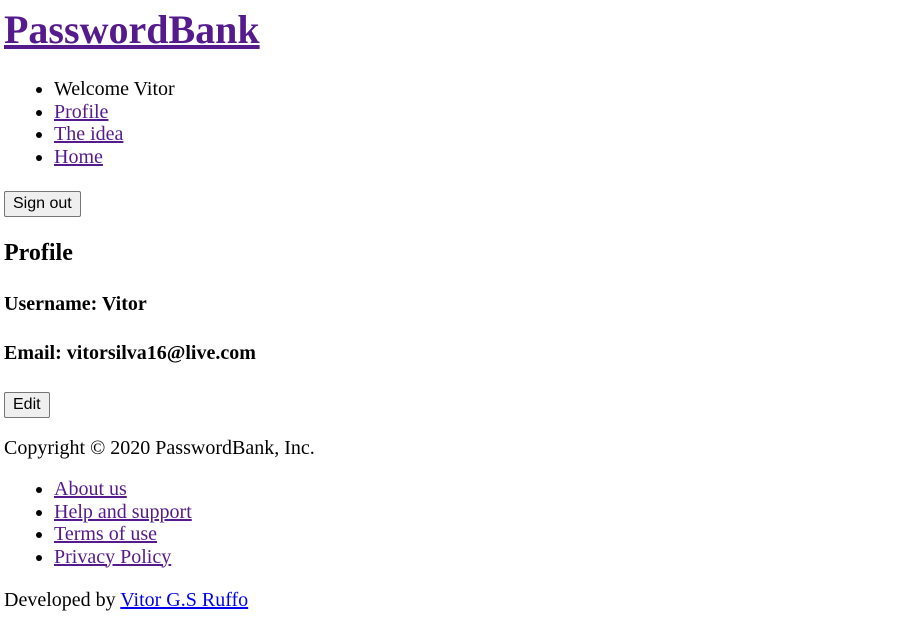 This screenshot has height=642, width=916. Describe the element at coordinates (124, 304) in the screenshot. I see `username-value: Vitor` at that location.